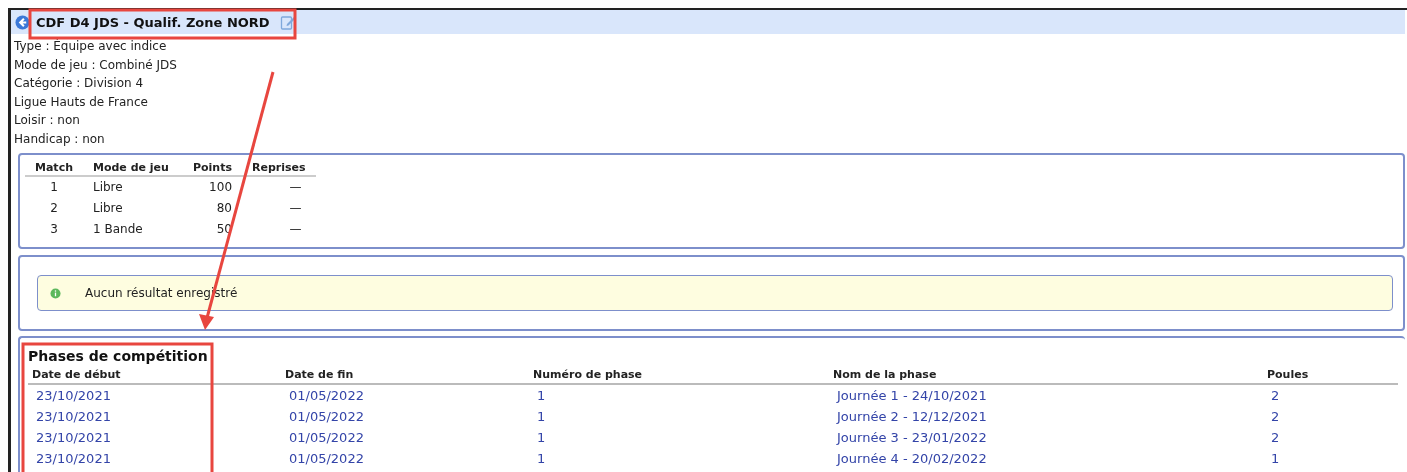 This screenshot has height=472, width=1407. Describe the element at coordinates (1046, 395) in the screenshot. I see `table-link: Journée 1 - 24/10/2021` at that location.